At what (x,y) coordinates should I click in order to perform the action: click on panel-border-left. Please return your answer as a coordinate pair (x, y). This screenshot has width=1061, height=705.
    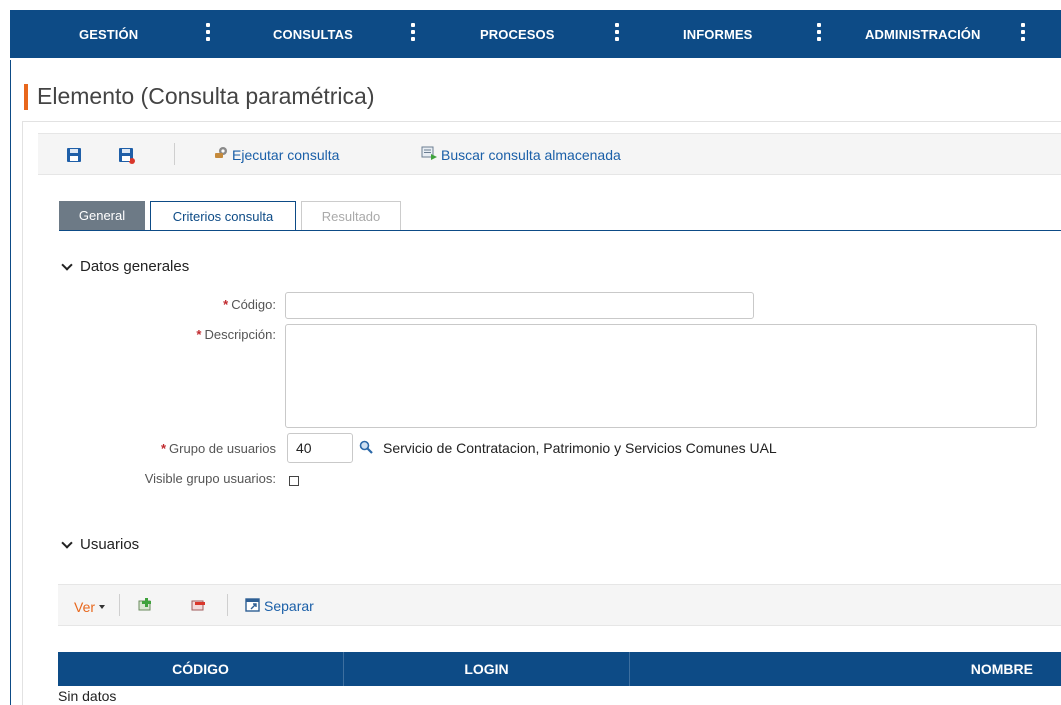
    Looking at the image, I should click on (22, 413).